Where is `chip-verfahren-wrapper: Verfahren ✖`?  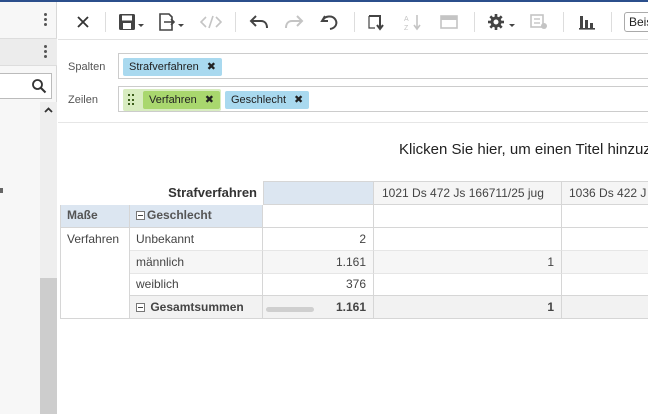
chip-verfahren-wrapper: Verfahren ✖ is located at coordinates (172, 100).